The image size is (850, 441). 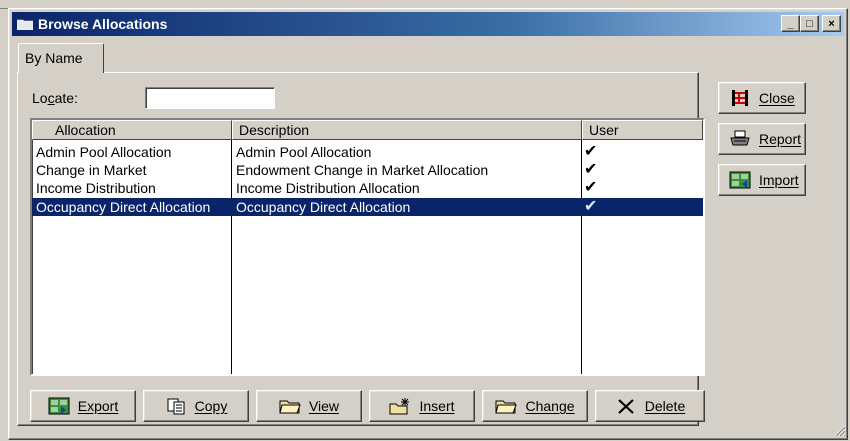 What do you see at coordinates (323, 207) in the screenshot?
I see `cell-description: Occupancy Direct Allocation` at bounding box center [323, 207].